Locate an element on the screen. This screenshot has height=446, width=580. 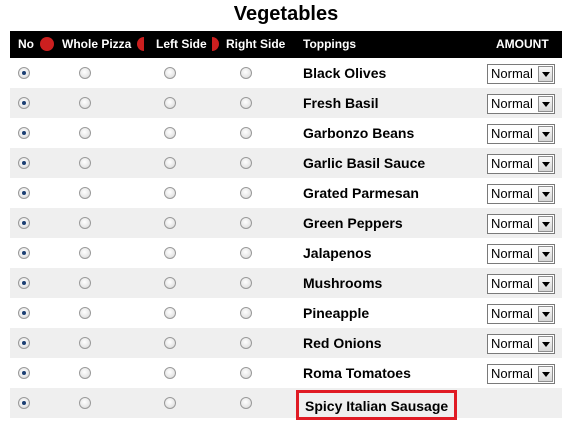
header-whole-pizza: Whole Pizza is located at coordinates (97, 44).